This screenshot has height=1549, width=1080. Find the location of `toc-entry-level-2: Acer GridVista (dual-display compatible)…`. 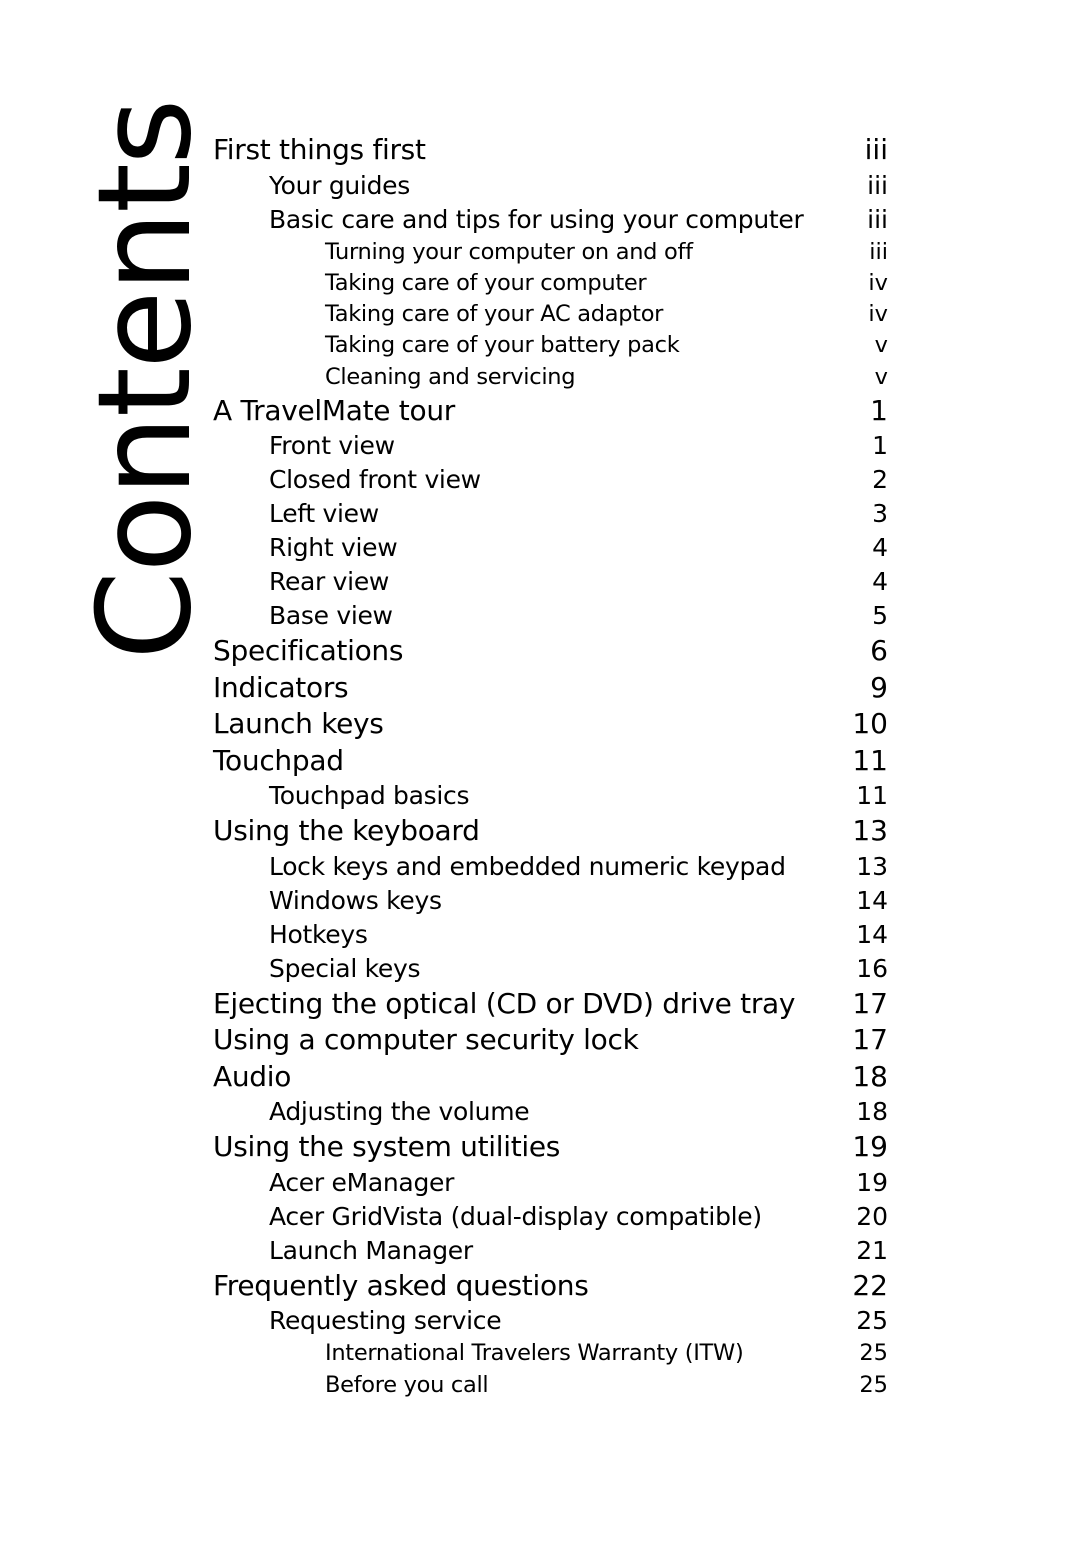

toc-entry-level-2: Acer GridVista (dual-display compatible)… is located at coordinates (550, 1217).